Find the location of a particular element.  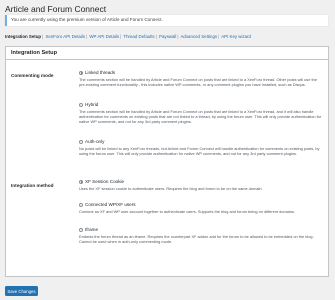

radio-auth-only is located at coordinates (81, 141).